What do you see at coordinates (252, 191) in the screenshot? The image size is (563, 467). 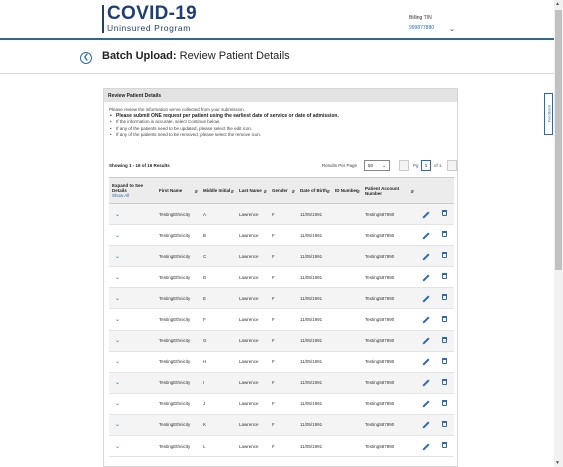 I see `column-last-name: Last Name ⇵` at bounding box center [252, 191].